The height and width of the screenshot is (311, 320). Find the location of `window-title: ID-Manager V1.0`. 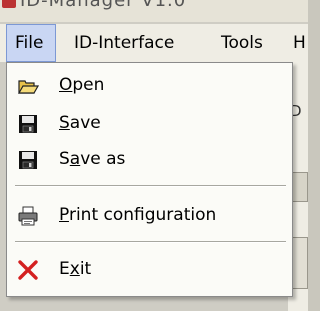

window-title: ID-Manager V1.0 is located at coordinates (103, 5).